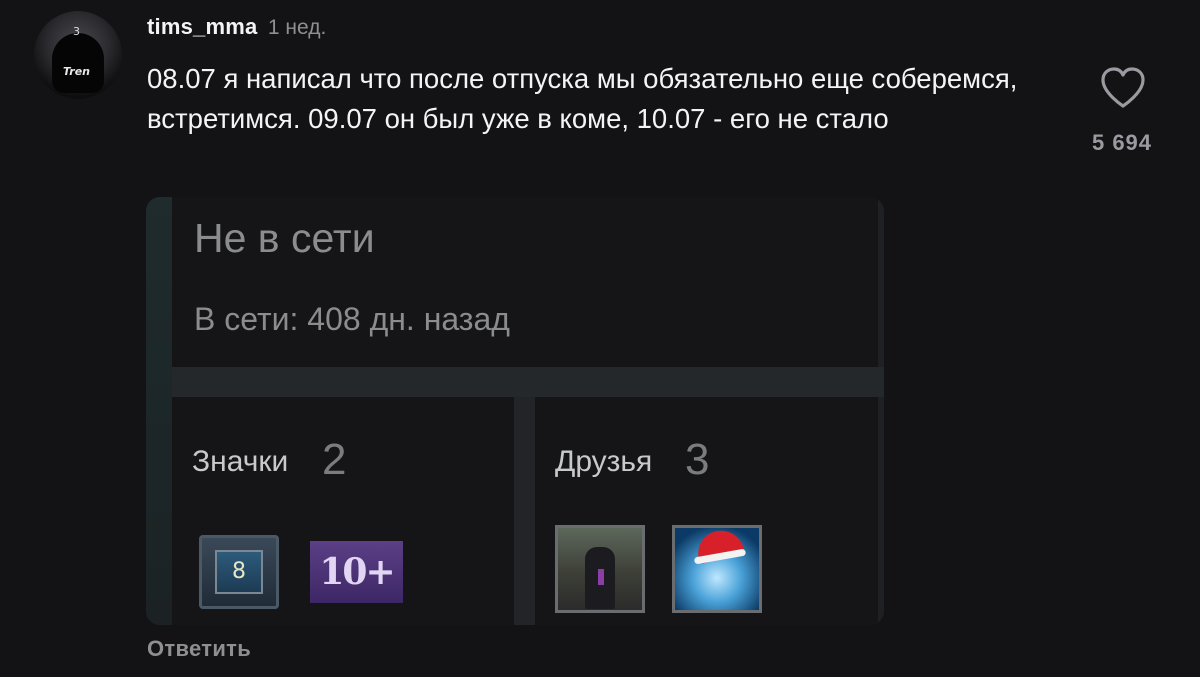 Image resolution: width=1200 pixels, height=677 pixels. What do you see at coordinates (604, 461) in the screenshot?
I see `friends-label: Друзья` at bounding box center [604, 461].